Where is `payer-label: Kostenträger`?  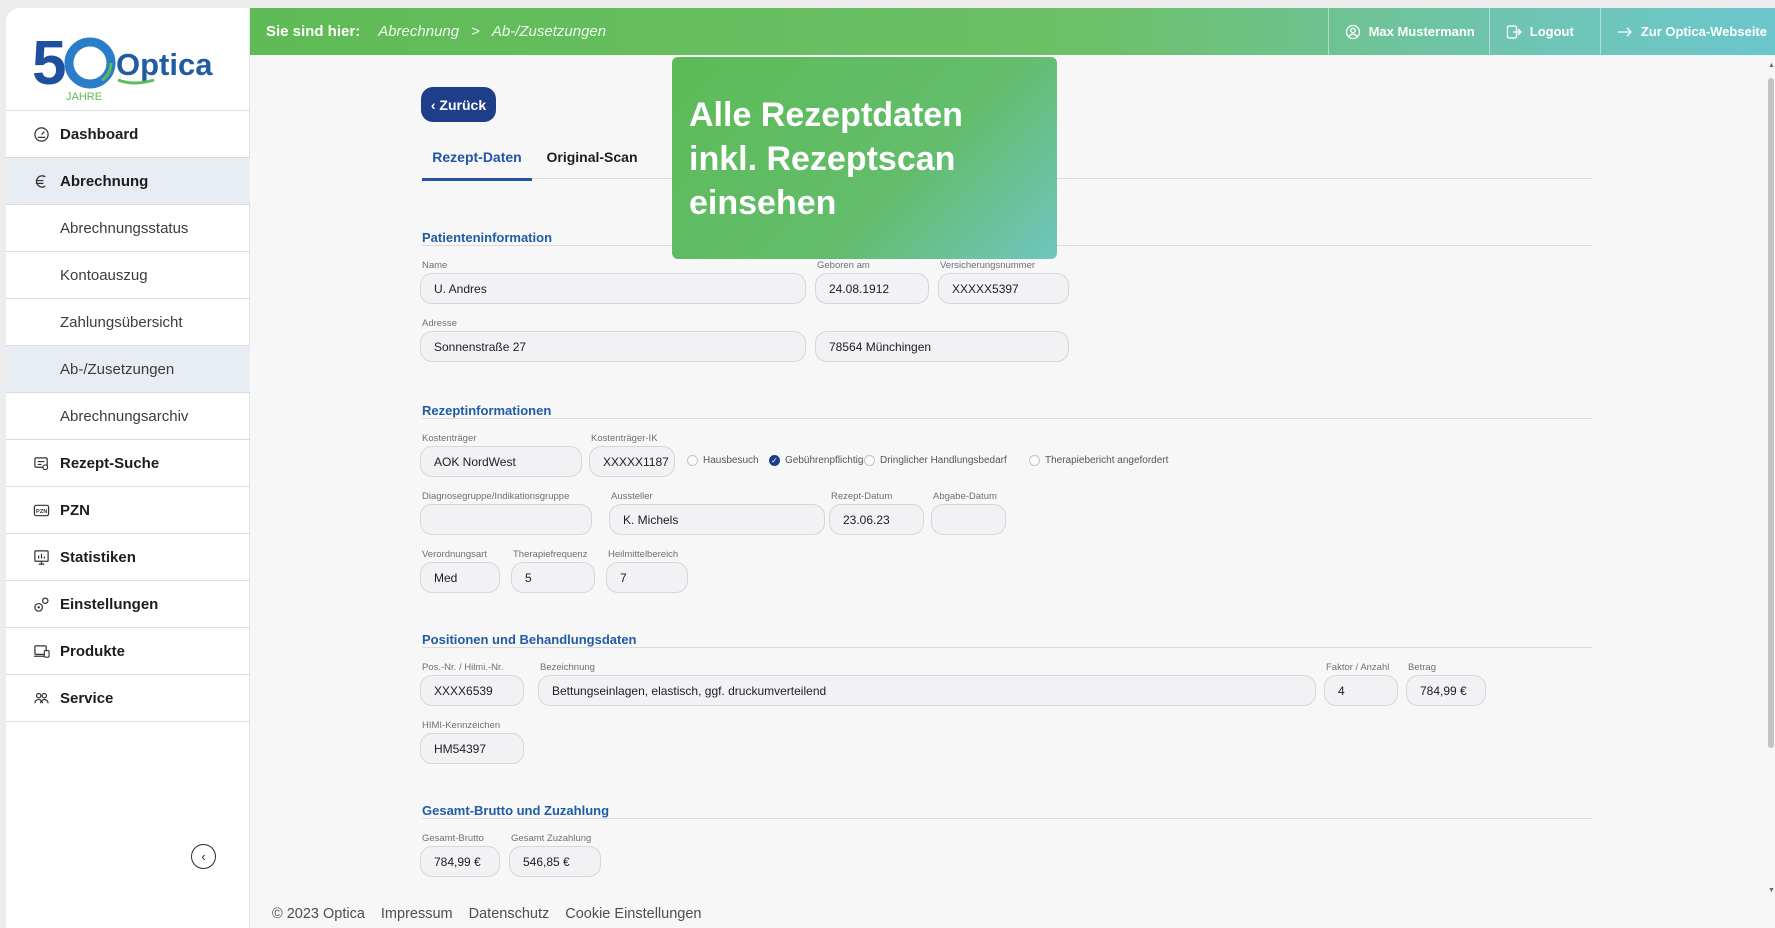 payer-label: Kostenträger is located at coordinates (449, 438).